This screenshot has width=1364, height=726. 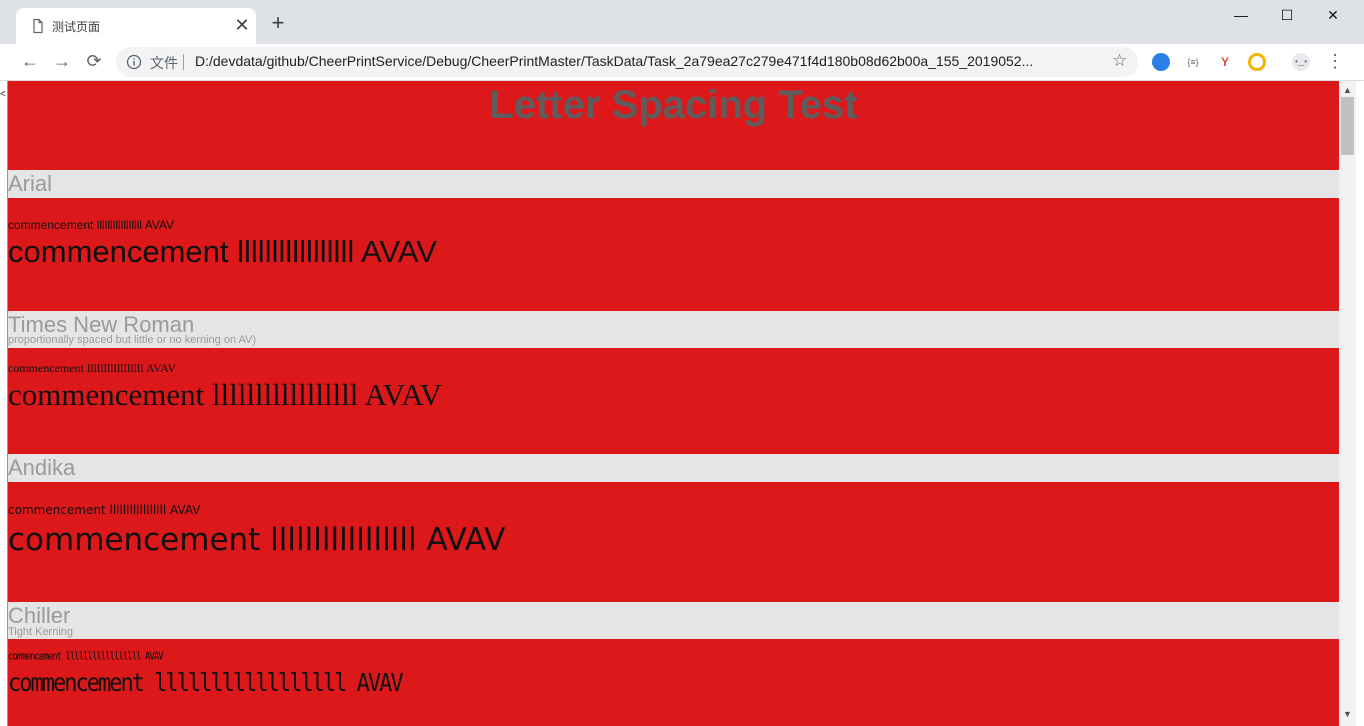 I want to click on scrollbar-thumb, so click(x=1347, y=126).